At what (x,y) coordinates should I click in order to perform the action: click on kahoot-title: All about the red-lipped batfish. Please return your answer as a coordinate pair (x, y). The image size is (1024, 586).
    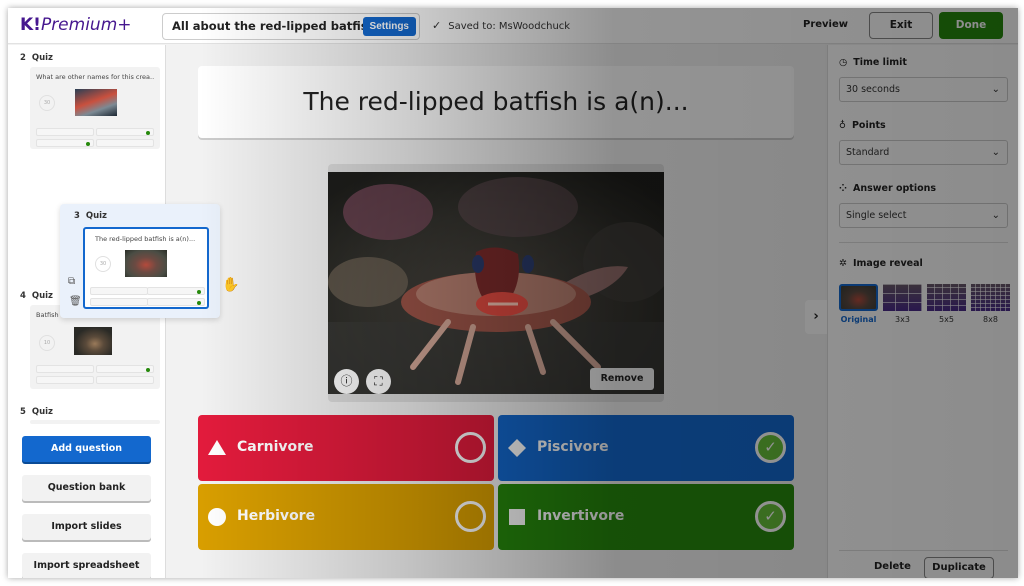
    Looking at the image, I should click on (274, 26).